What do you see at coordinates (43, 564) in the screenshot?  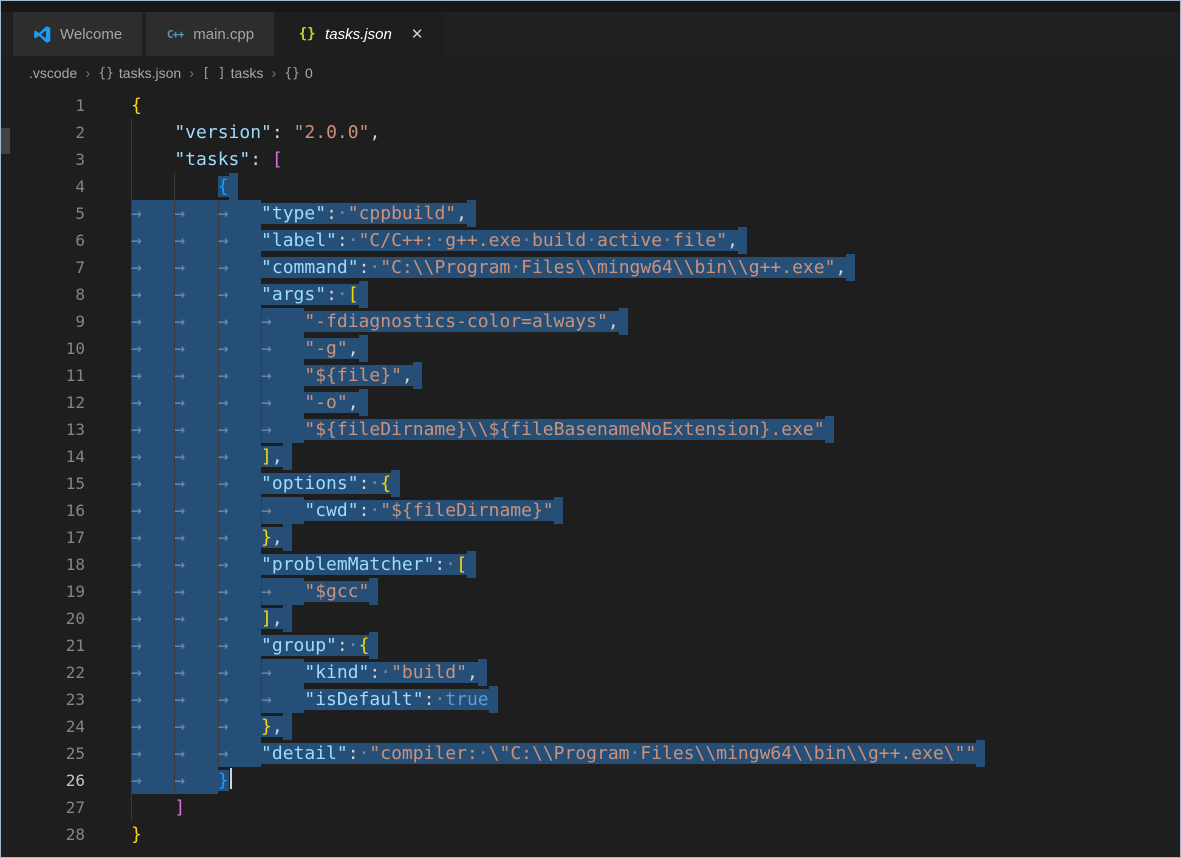 I see `line-number: 18` at bounding box center [43, 564].